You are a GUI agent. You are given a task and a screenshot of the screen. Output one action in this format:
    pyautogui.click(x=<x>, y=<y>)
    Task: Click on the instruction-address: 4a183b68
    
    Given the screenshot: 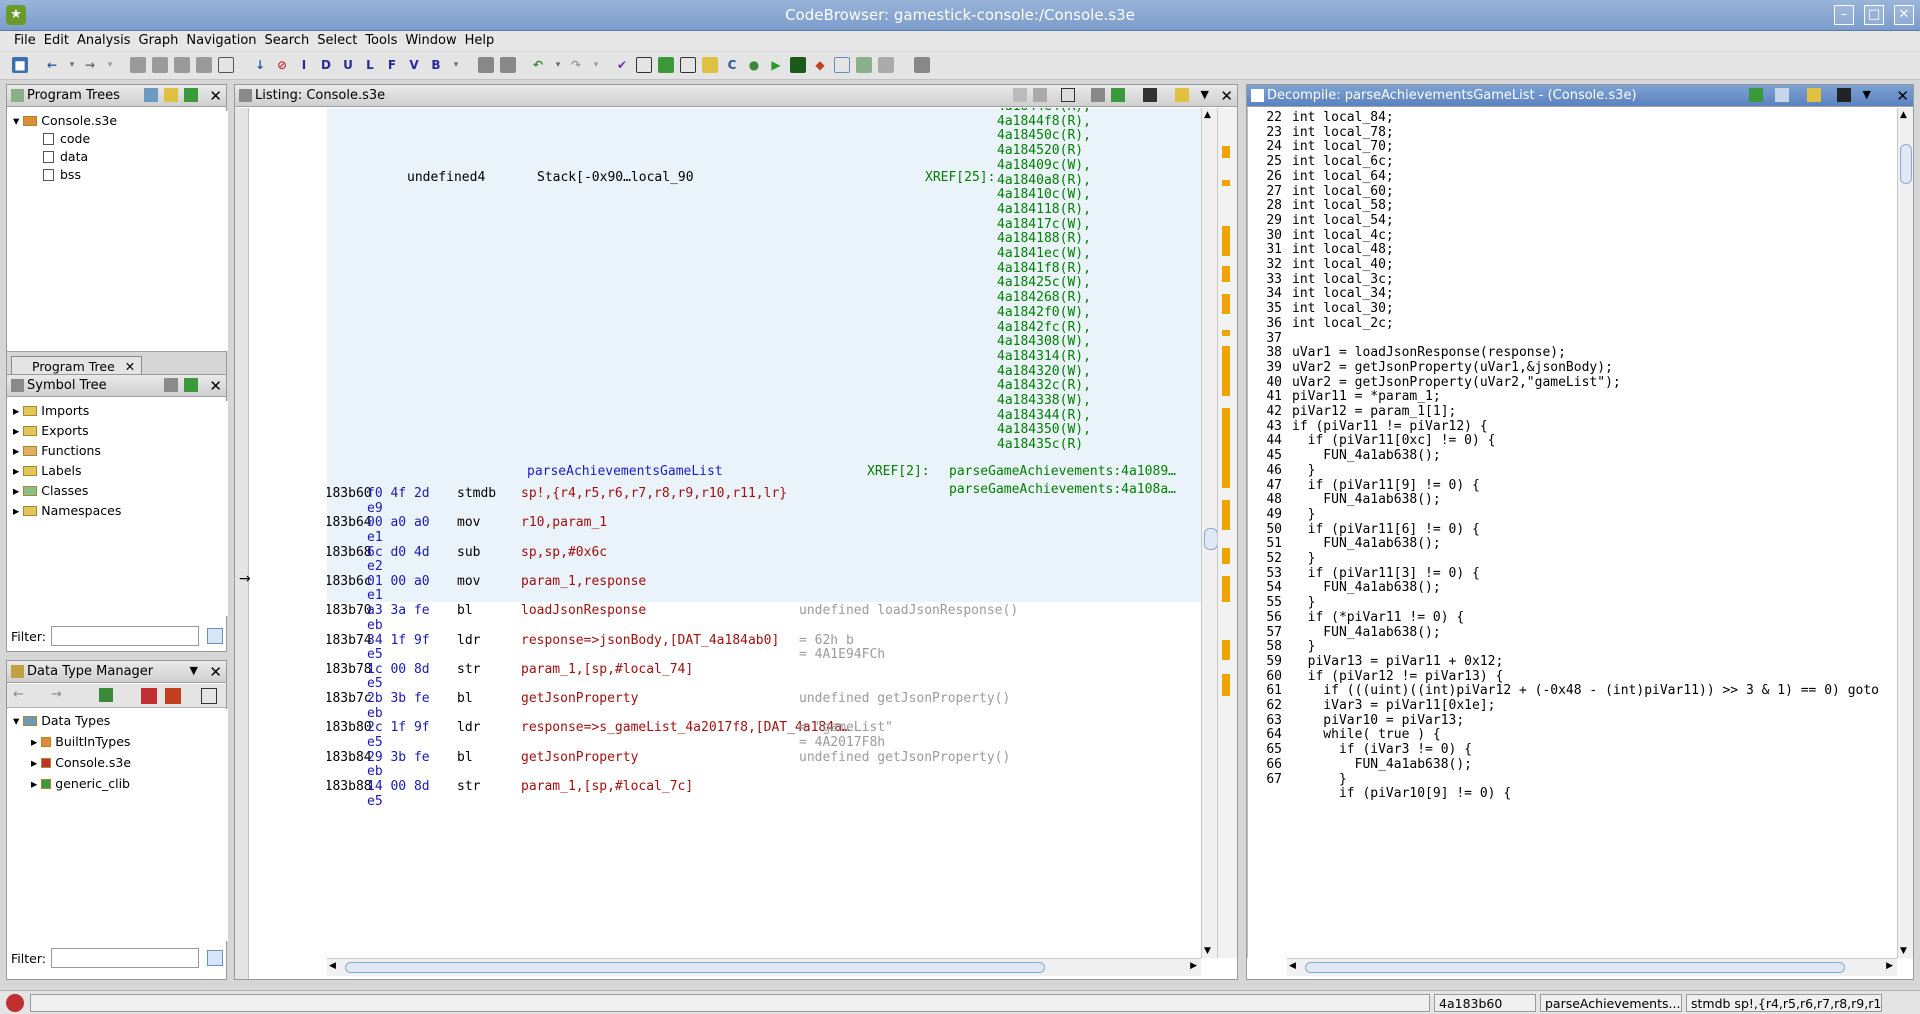 What is the action you would take?
    pyautogui.click(x=349, y=552)
    